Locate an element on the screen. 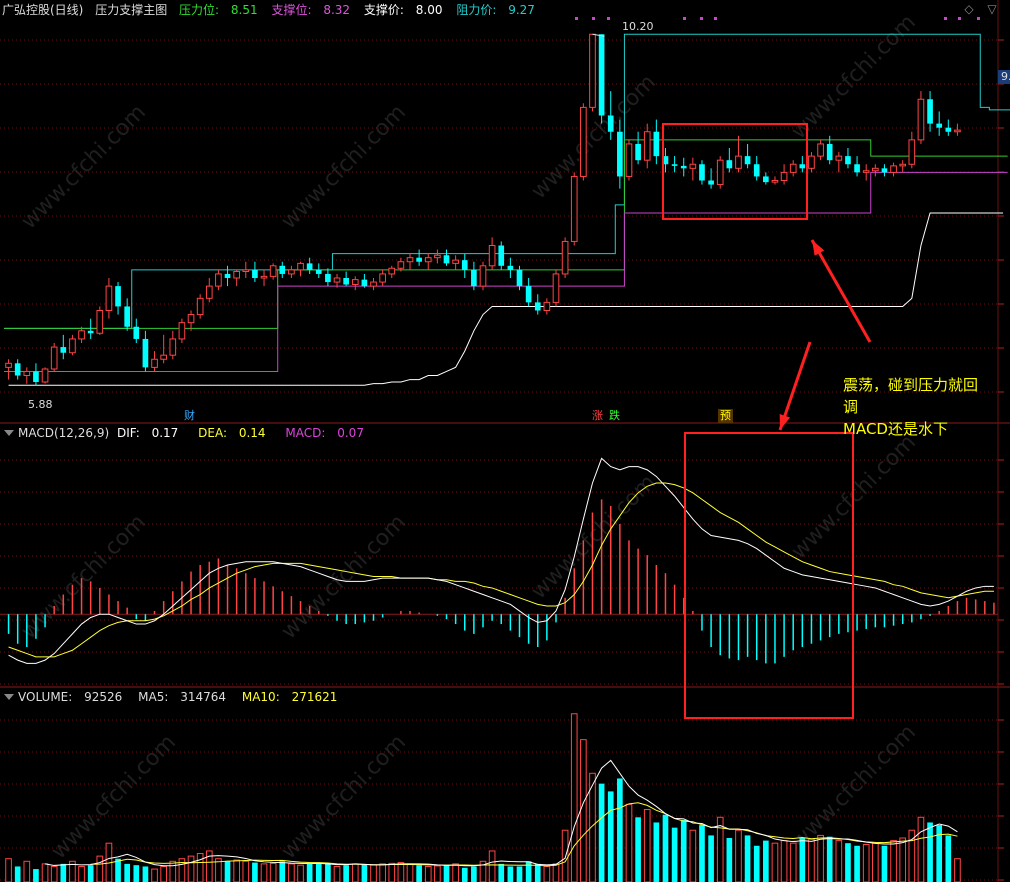 Image resolution: width=1010 pixels, height=882 pixels. low-price-label: 5.88 is located at coordinates (40, 404).